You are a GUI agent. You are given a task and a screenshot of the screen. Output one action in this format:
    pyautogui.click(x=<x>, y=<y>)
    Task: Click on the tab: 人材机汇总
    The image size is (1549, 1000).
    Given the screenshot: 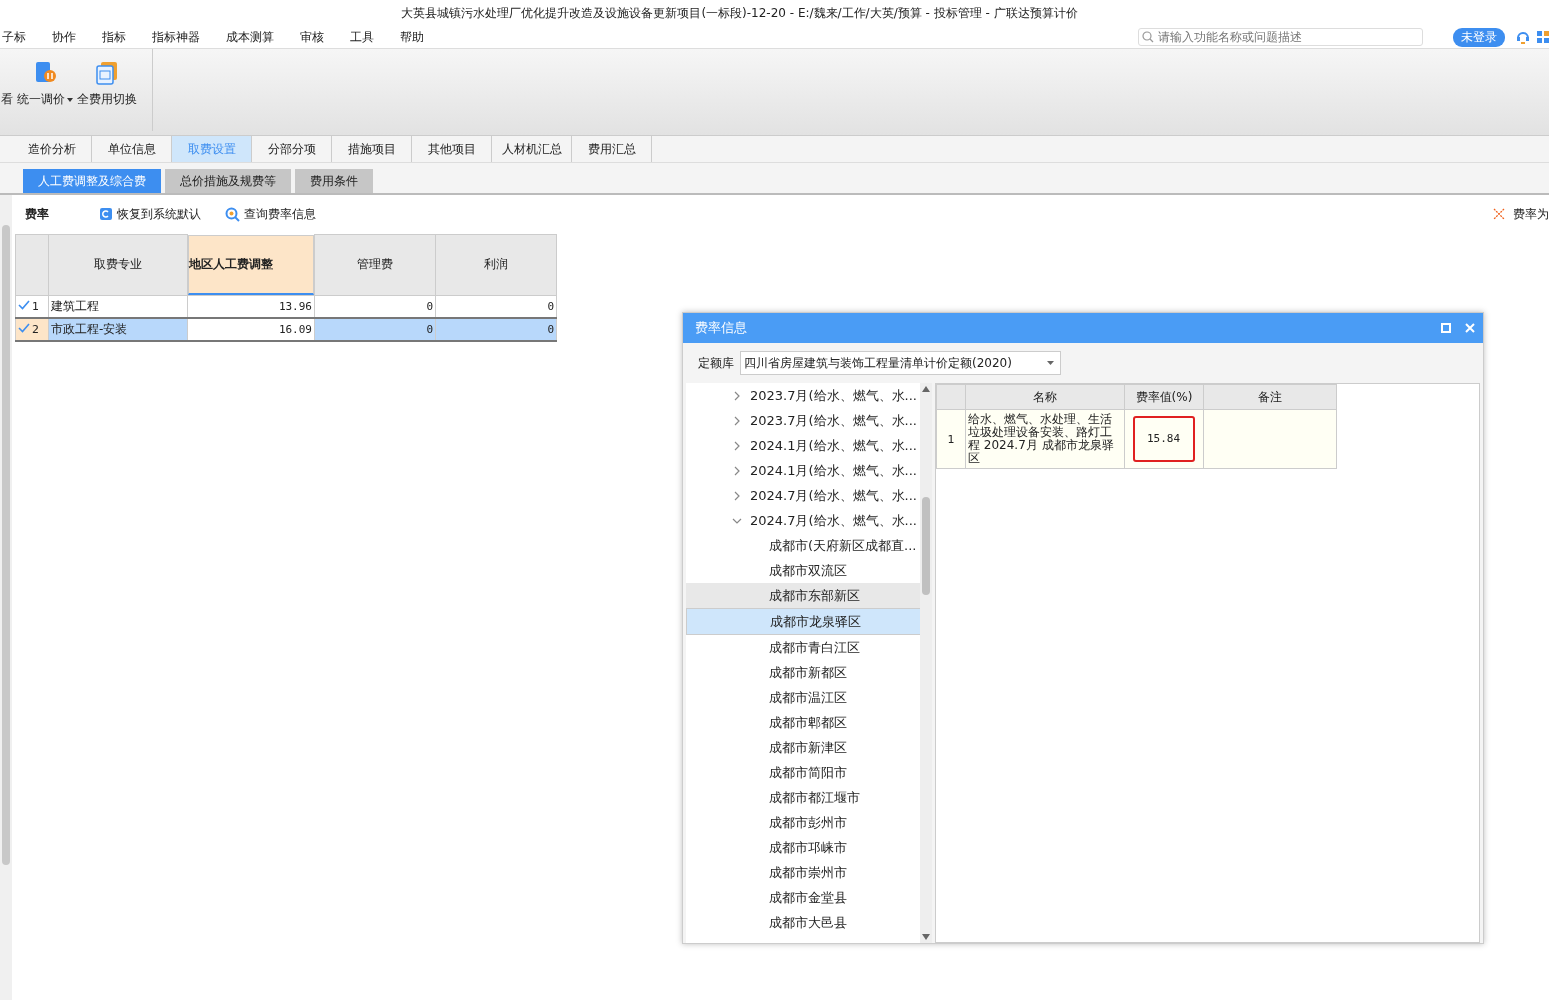 What is the action you would take?
    pyautogui.click(x=532, y=149)
    